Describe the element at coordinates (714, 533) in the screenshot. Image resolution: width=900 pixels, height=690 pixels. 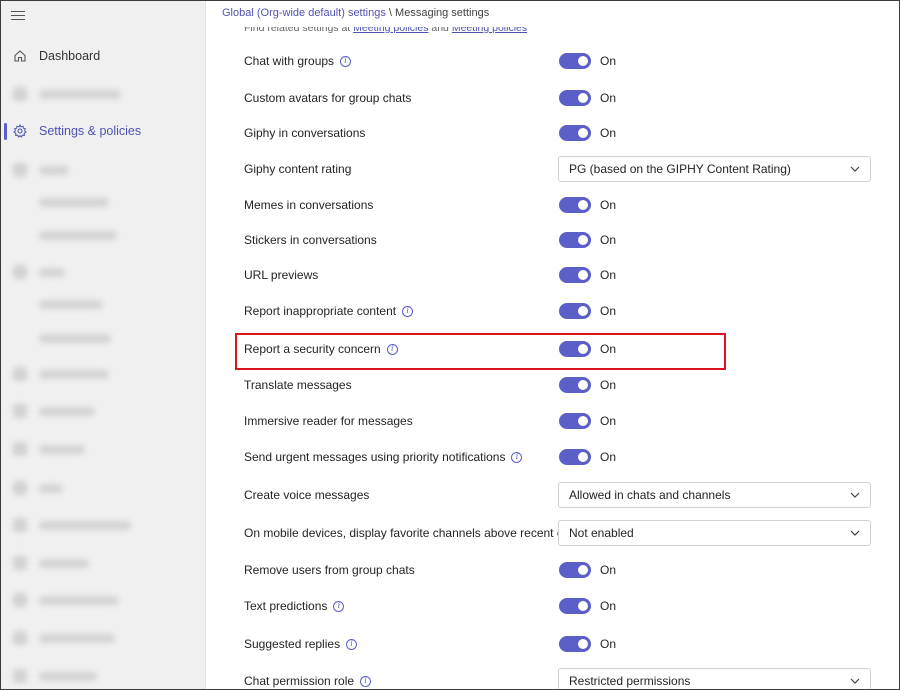
I see `dropdown-select: Not enabled` at that location.